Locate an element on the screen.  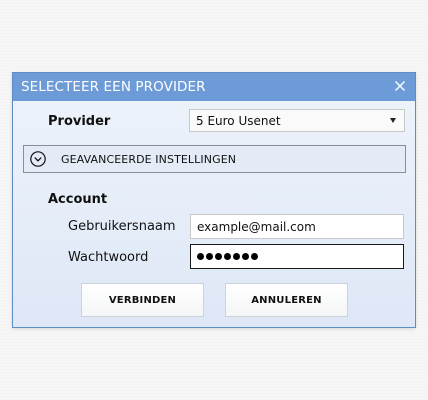
dropdown-arrow-icon is located at coordinates (393, 120).